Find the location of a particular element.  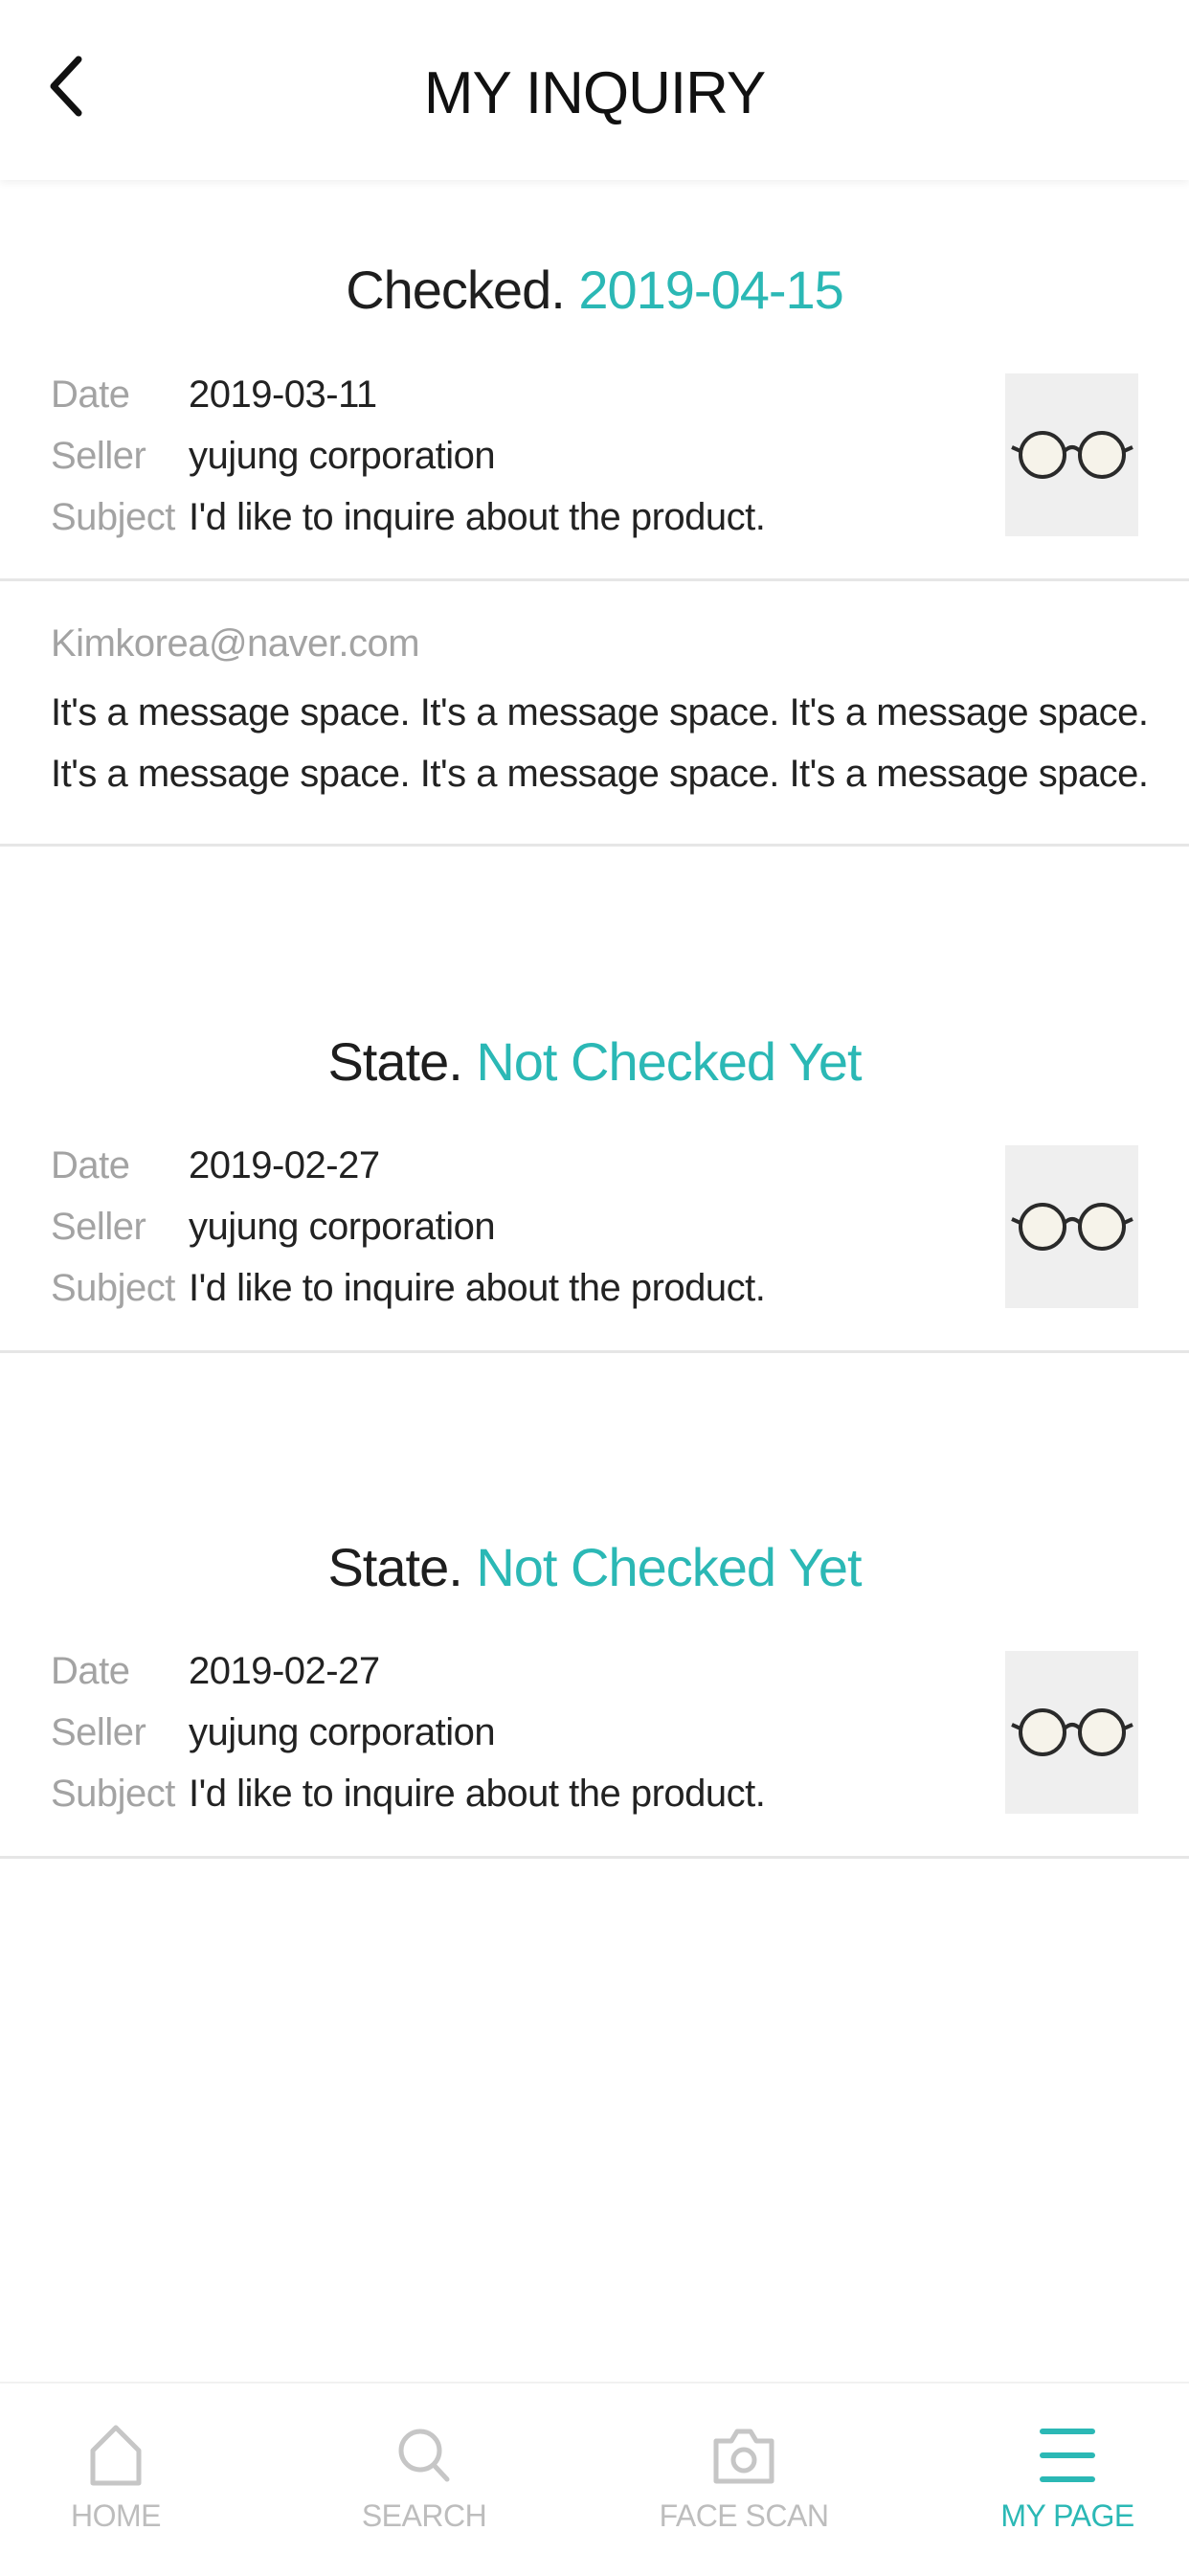

search-icon is located at coordinates (424, 2455).